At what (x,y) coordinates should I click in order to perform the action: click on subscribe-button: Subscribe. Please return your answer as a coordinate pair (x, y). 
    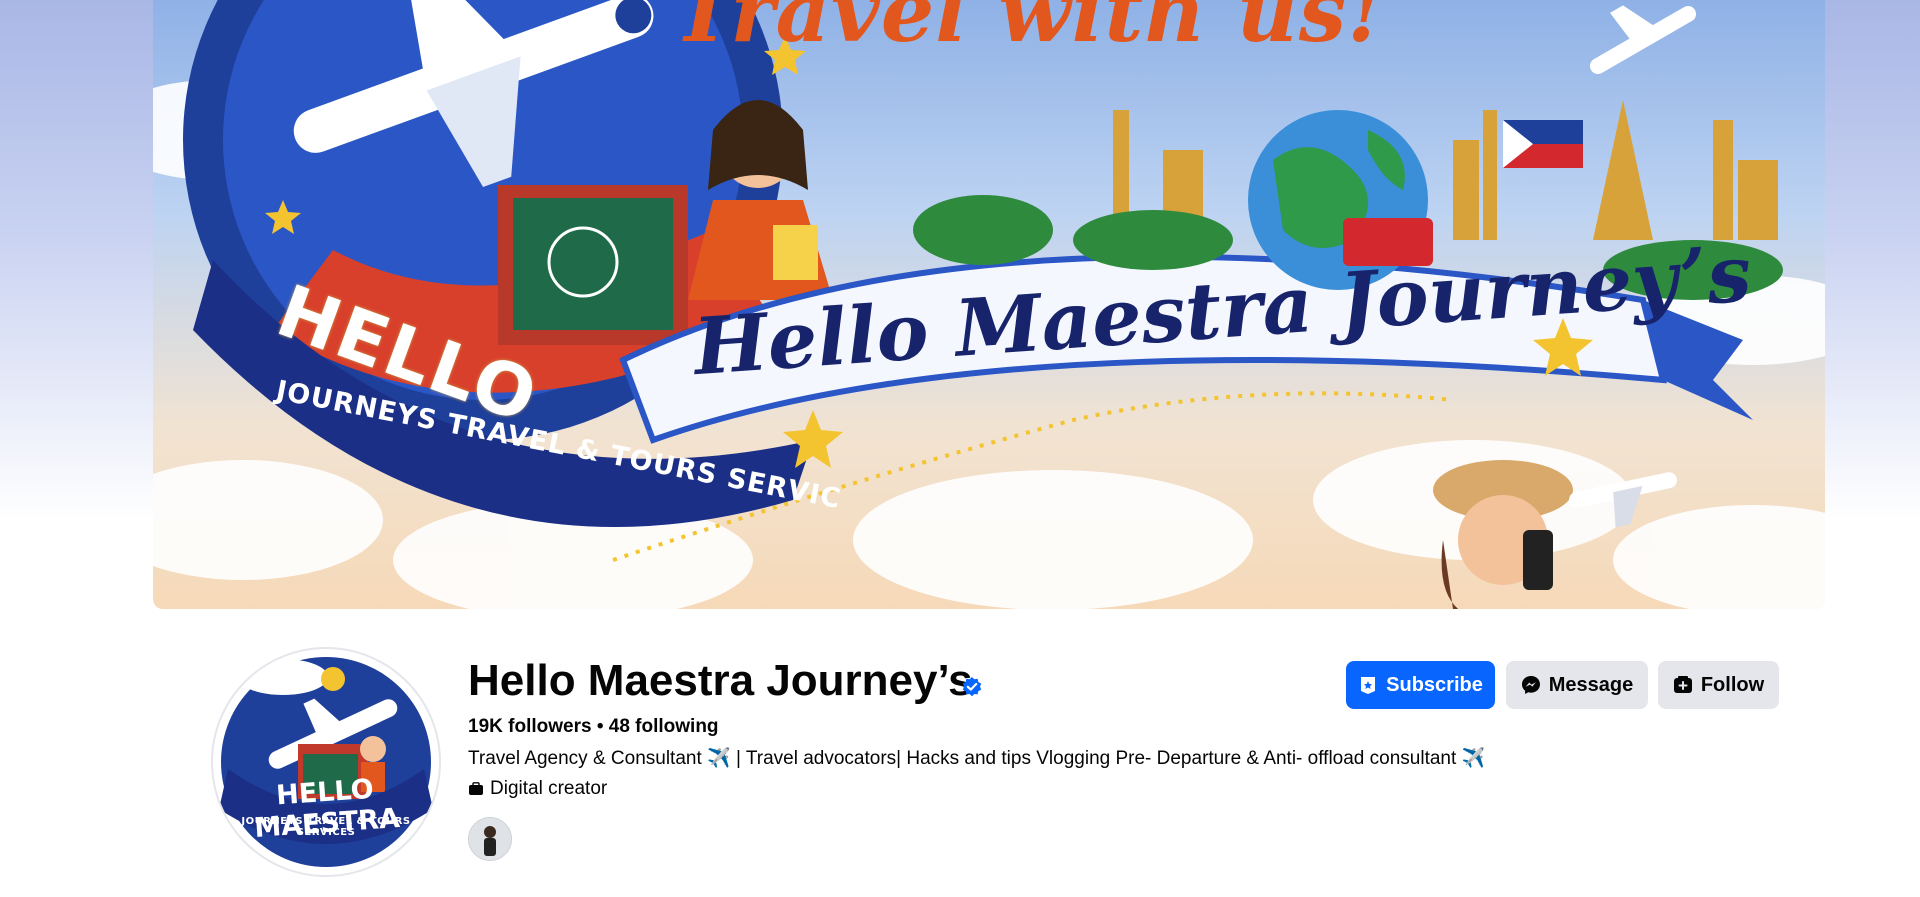
    Looking at the image, I should click on (1420, 685).